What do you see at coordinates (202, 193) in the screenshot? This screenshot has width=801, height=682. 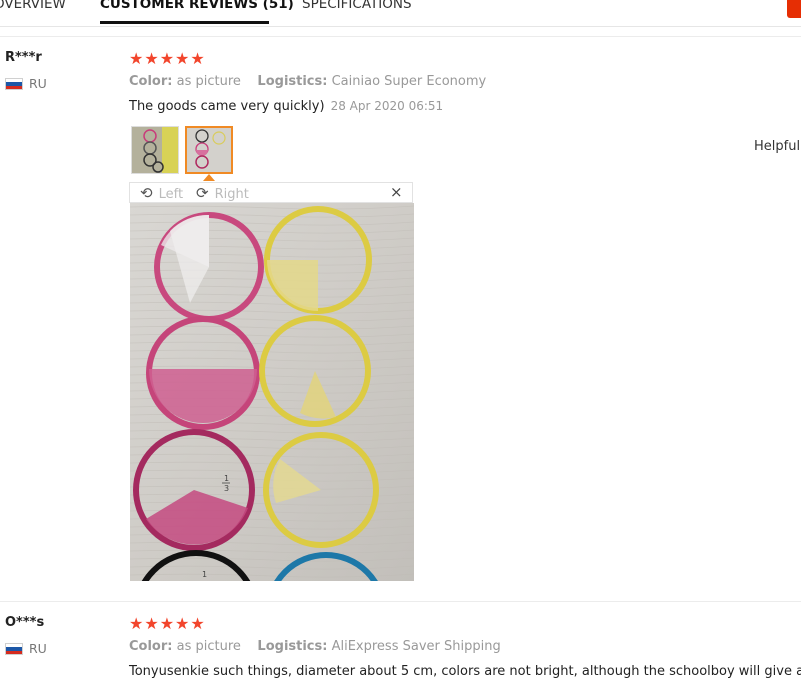 I see `rotate-right-icon: ⟳` at bounding box center [202, 193].